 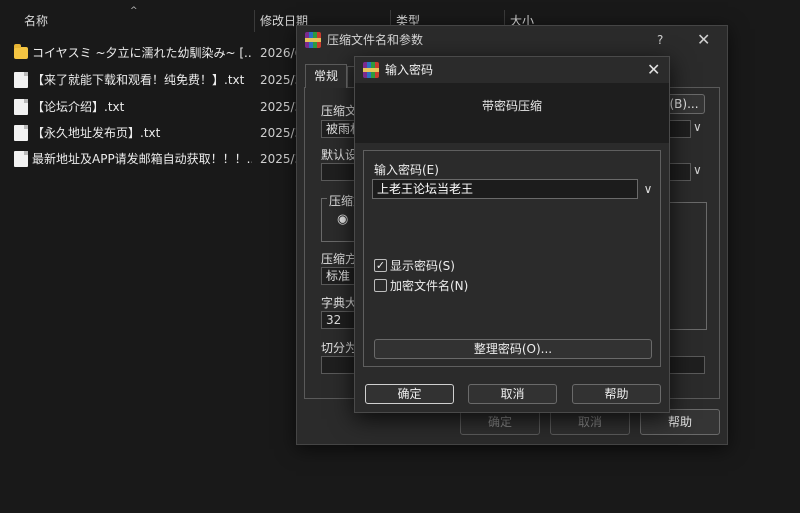 What do you see at coordinates (339, 303) in the screenshot?
I see `dictionary-label: 字典大` at bounding box center [339, 303].